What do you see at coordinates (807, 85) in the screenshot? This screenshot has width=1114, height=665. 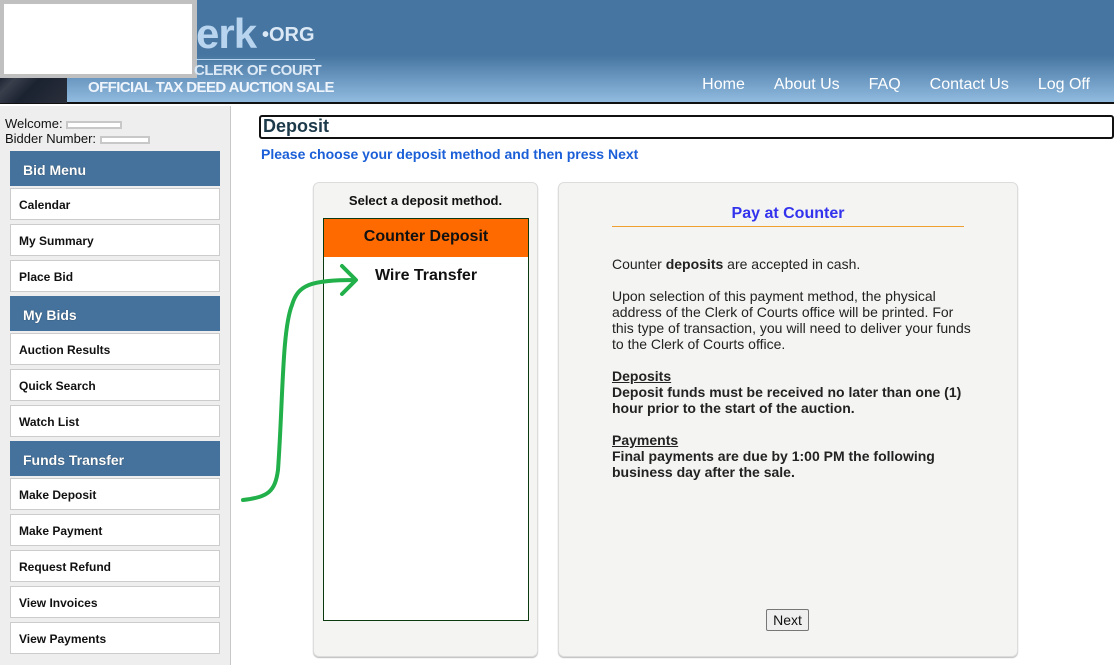 I see `nav-about-us: About Us` at bounding box center [807, 85].